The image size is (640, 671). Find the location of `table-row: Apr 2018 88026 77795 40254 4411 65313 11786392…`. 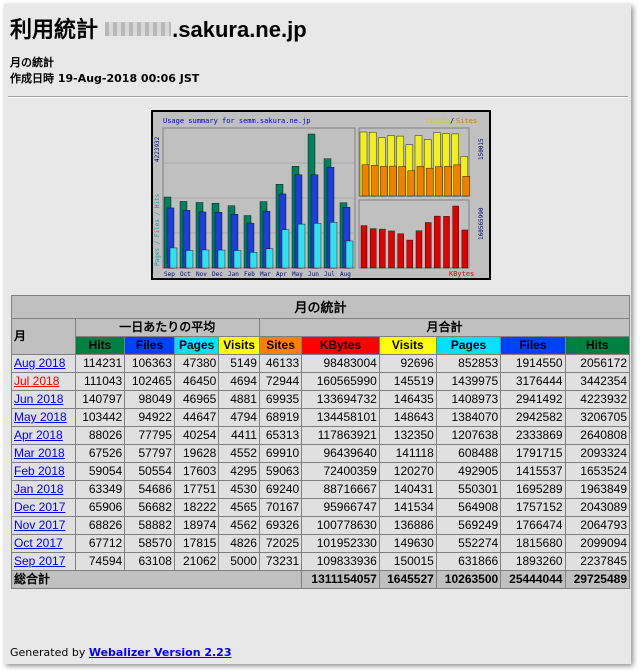

table-row: Apr 2018 88026 77795 40254 4411 65313 11786392… is located at coordinates (321, 435).